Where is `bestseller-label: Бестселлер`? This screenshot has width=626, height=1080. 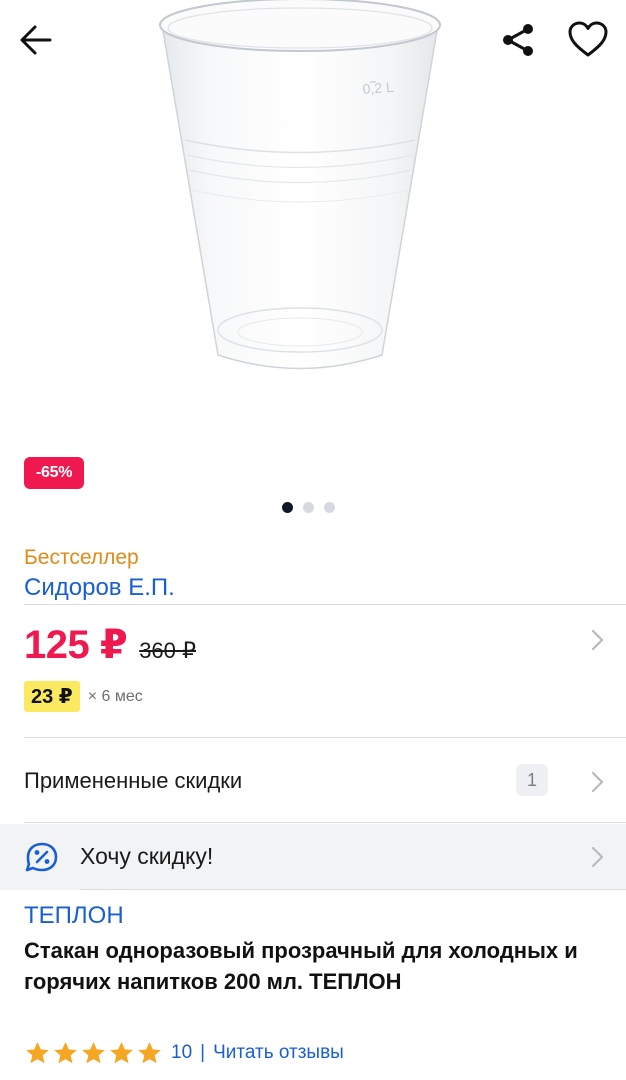
bestseller-label: Бестселлер is located at coordinates (81, 557).